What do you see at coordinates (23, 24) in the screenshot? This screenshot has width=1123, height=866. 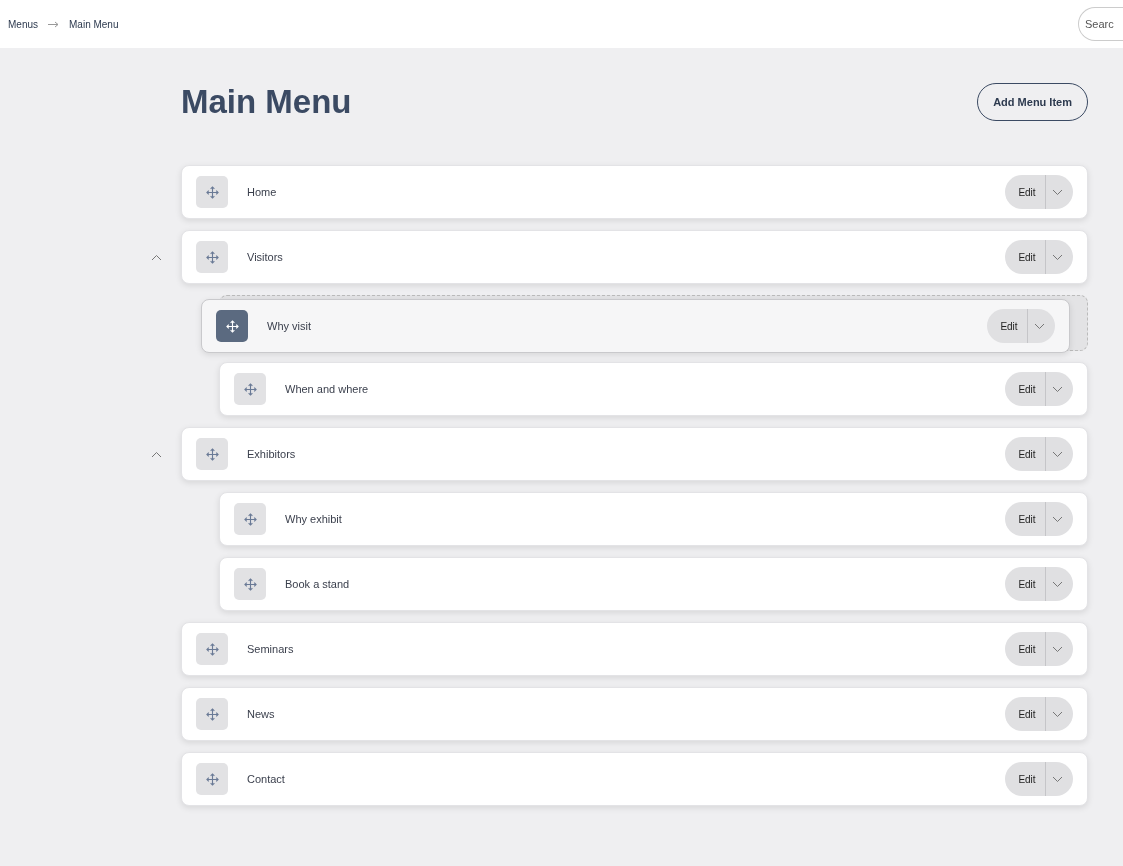 I see `breadcrumb-link: Menus` at bounding box center [23, 24].